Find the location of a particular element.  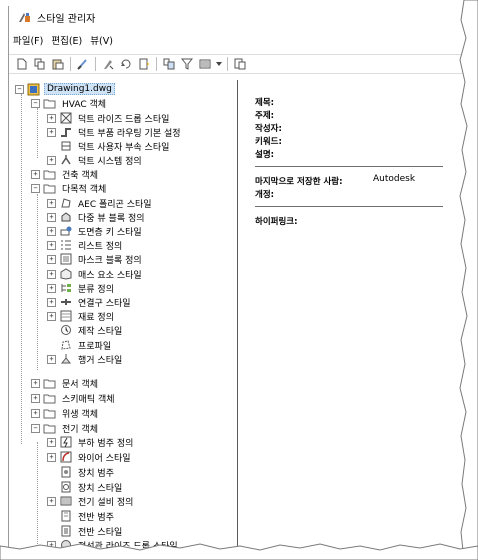

tree-node-mass-element: + 매스 요소 스타일 is located at coordinates (95, 274).